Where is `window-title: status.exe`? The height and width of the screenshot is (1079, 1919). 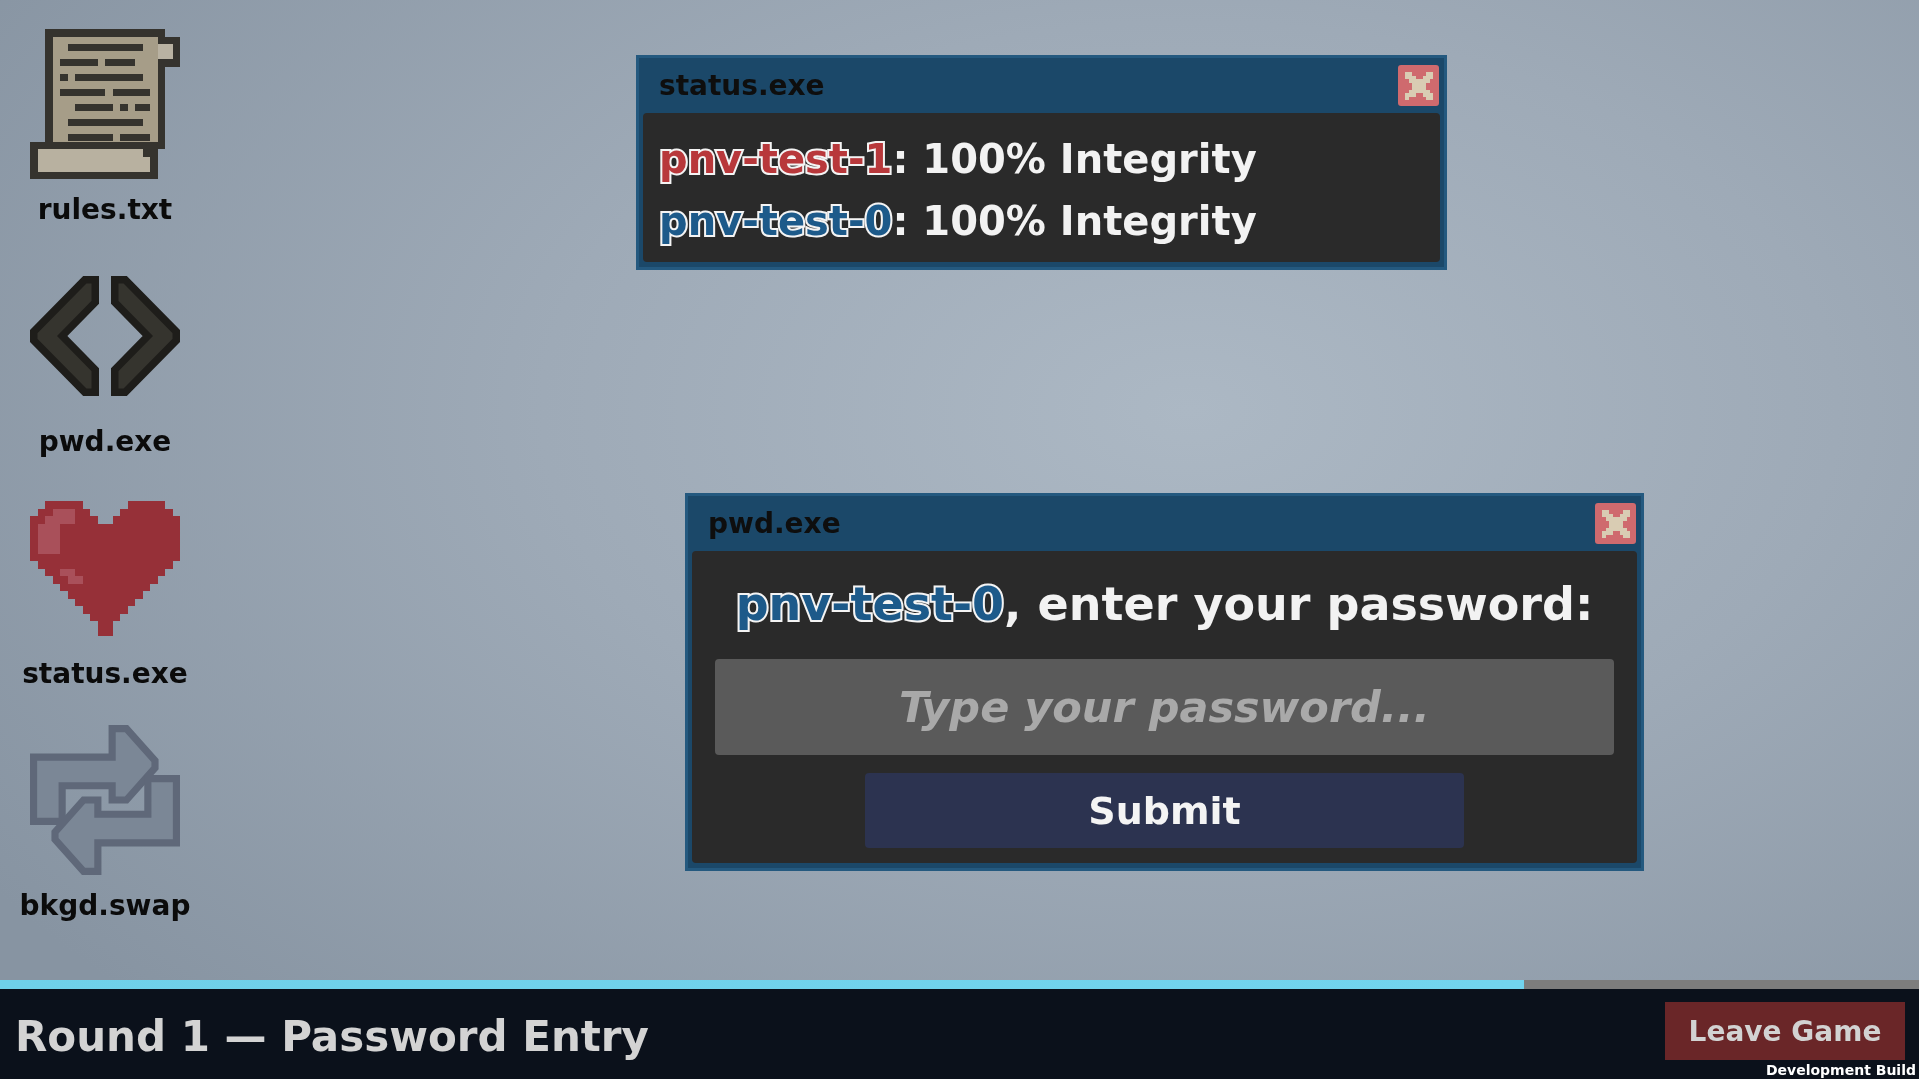
window-title: status.exe is located at coordinates (742, 85).